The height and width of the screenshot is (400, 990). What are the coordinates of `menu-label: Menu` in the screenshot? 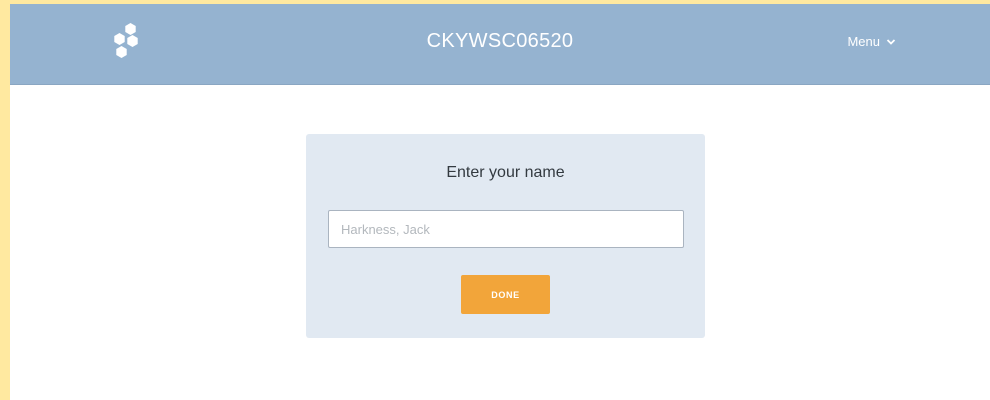 It's located at (863, 41).